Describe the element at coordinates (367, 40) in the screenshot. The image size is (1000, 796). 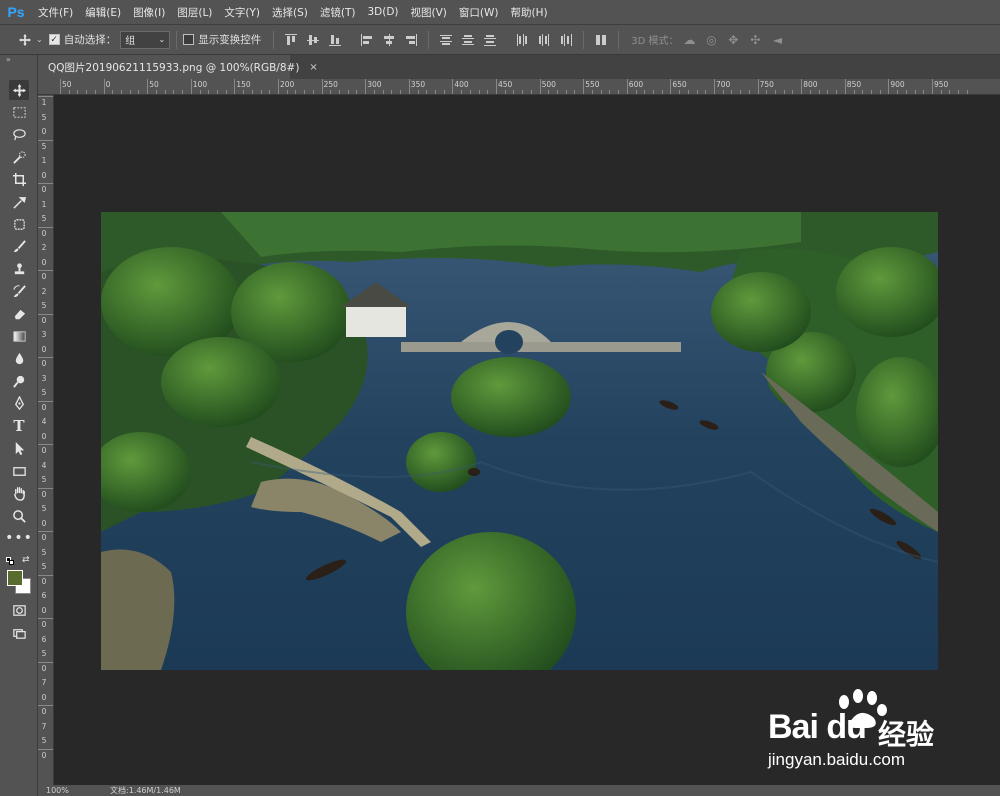
I see `align-left-icon` at that location.